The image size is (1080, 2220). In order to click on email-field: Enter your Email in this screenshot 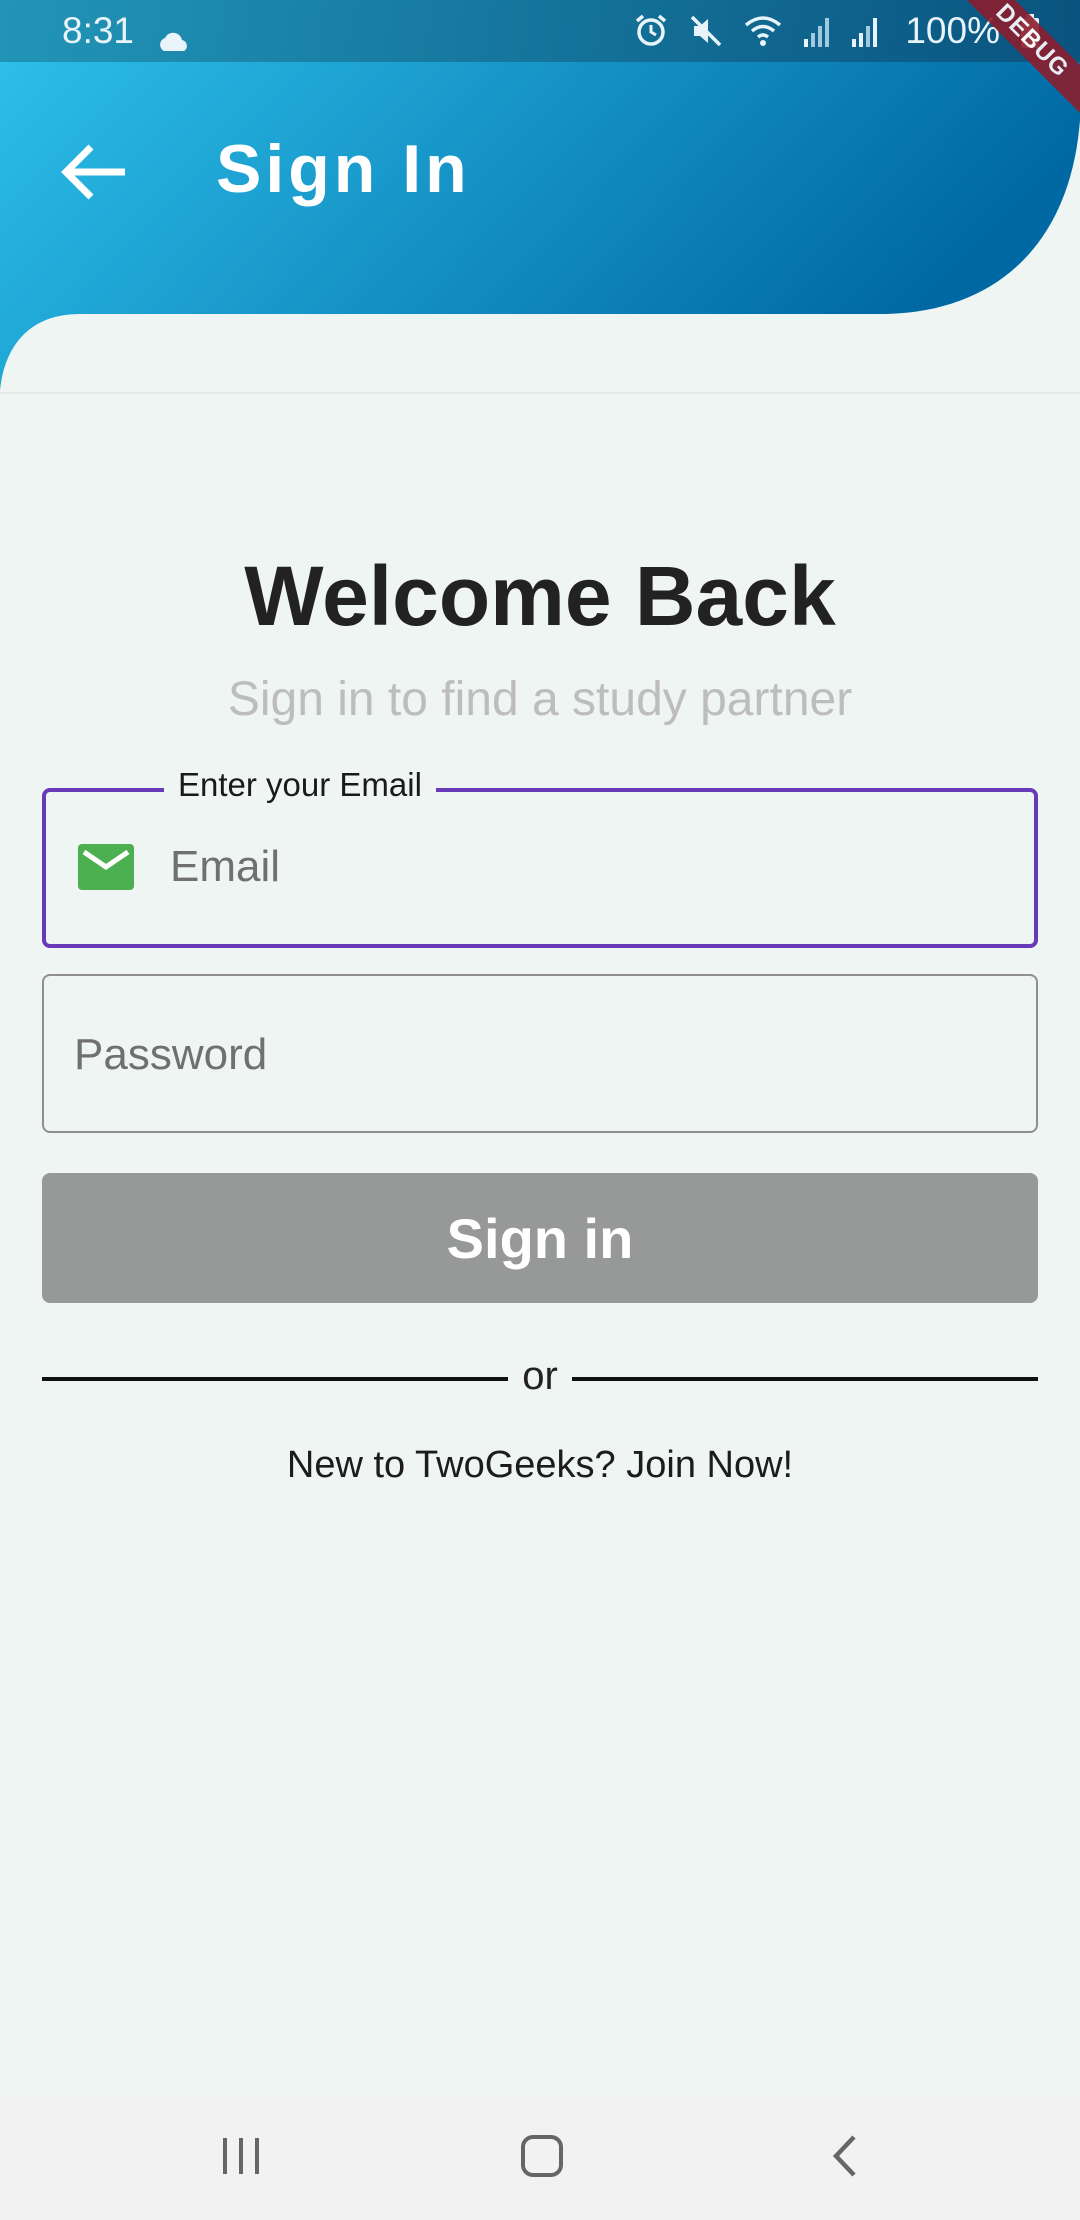, I will do `click(540, 857)`.